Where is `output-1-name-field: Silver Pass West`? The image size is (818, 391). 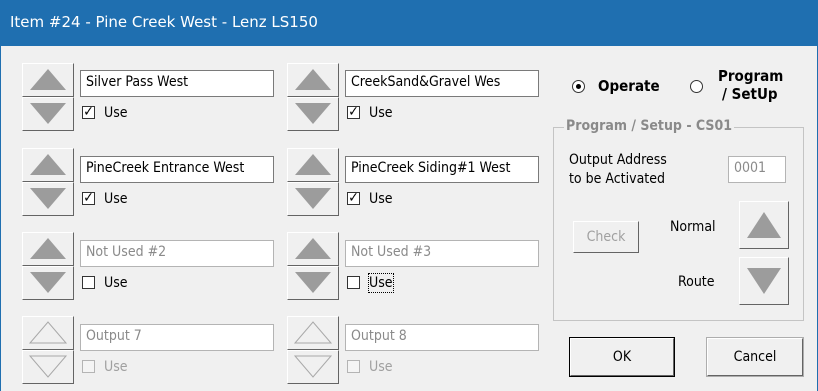 output-1-name-field: Silver Pass West is located at coordinates (177, 83).